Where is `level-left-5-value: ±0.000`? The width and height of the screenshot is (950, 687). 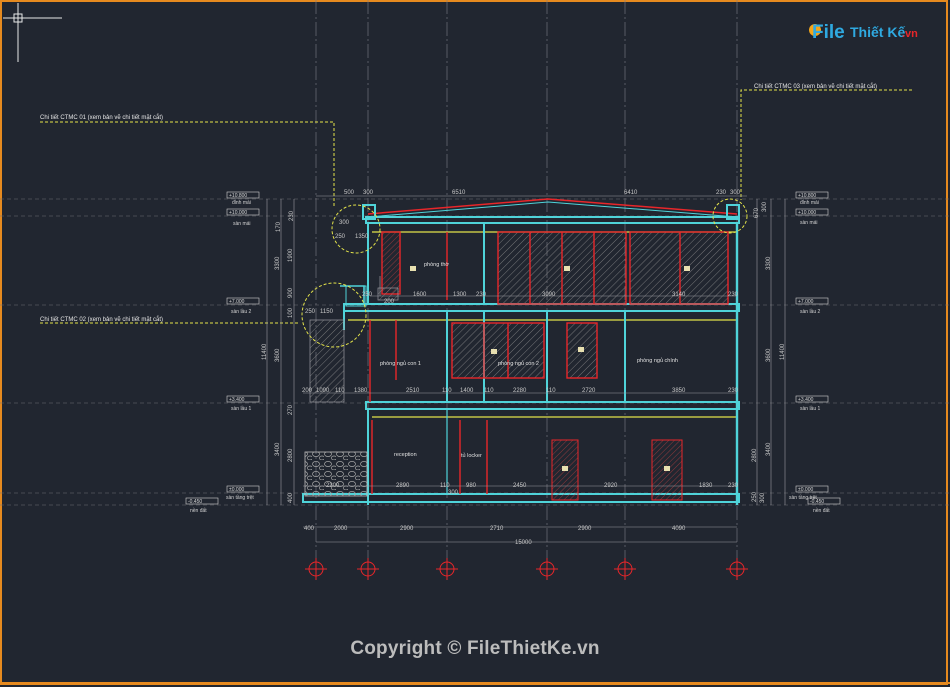 level-left-5-value: ±0.000 is located at coordinates (236, 490).